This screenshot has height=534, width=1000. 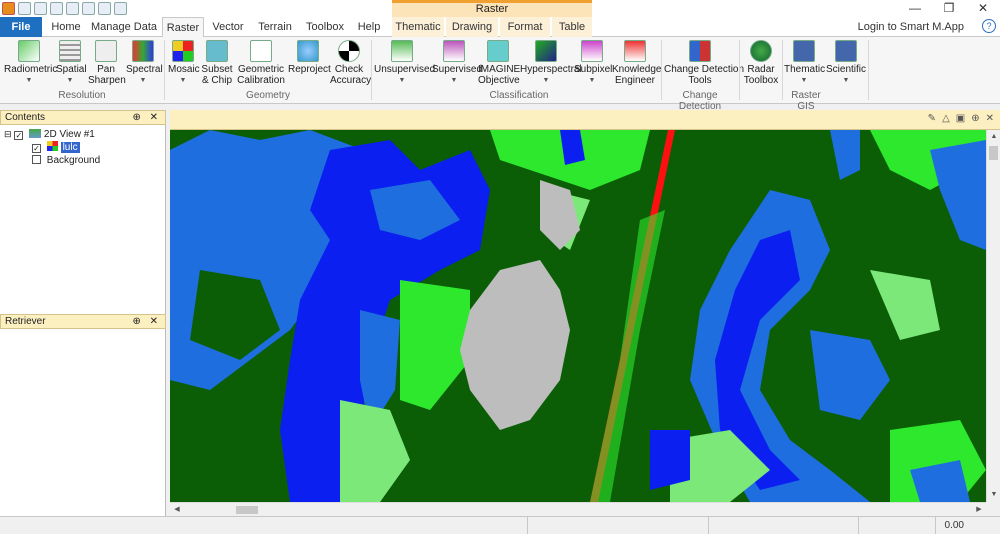 I want to click on tab-format: Format, so click(x=525, y=27).